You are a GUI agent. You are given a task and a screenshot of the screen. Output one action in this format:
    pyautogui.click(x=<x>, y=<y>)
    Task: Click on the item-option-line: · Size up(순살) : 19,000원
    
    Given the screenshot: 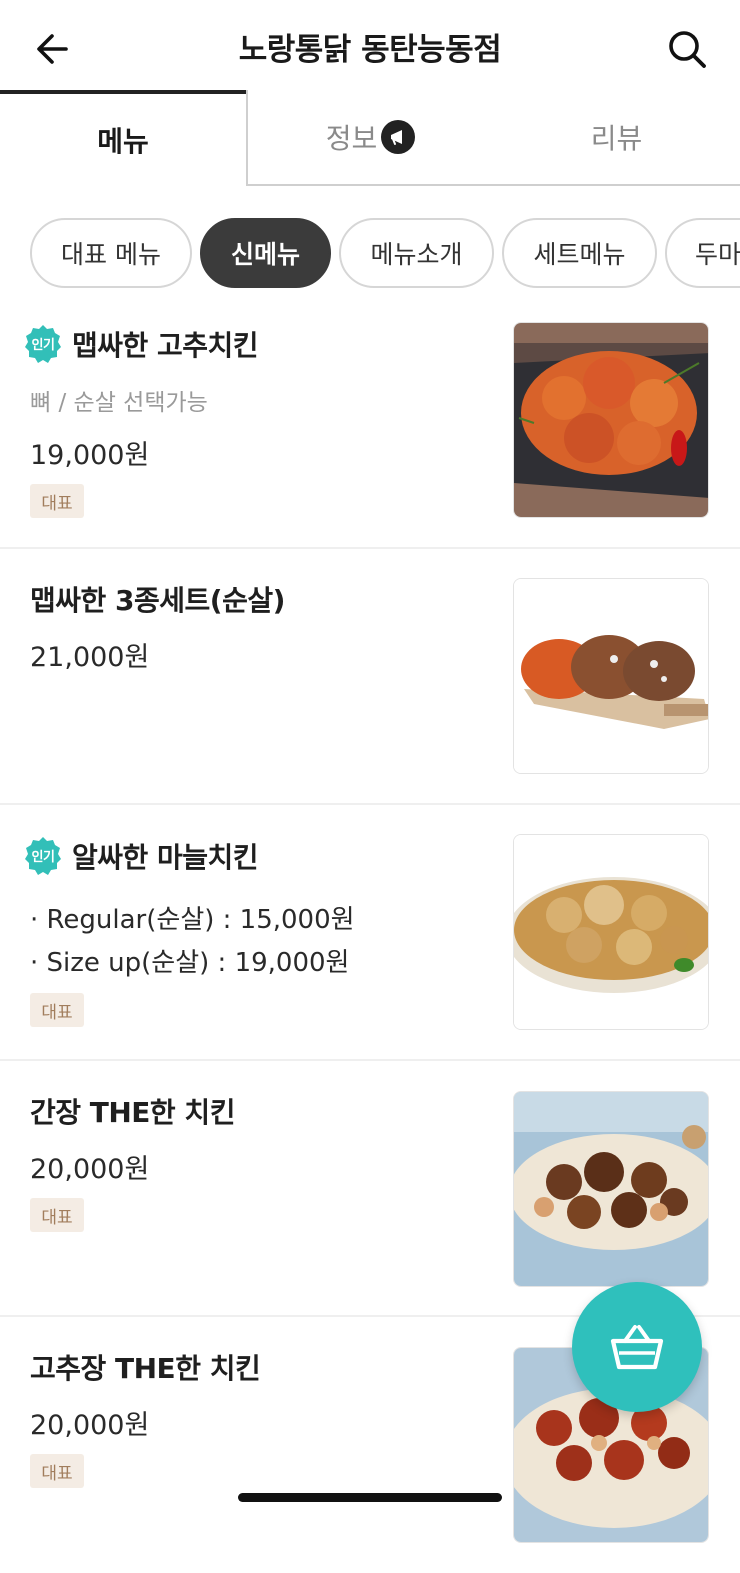 What is the action you would take?
    pyautogui.click(x=190, y=963)
    